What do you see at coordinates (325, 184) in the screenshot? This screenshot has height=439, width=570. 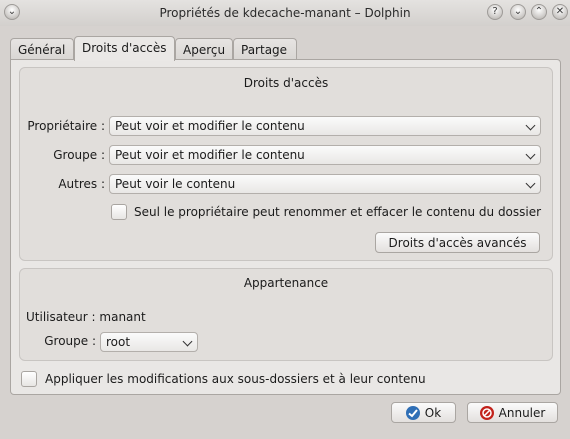 I see `others-permission-select: Peut voir le contenu` at bounding box center [325, 184].